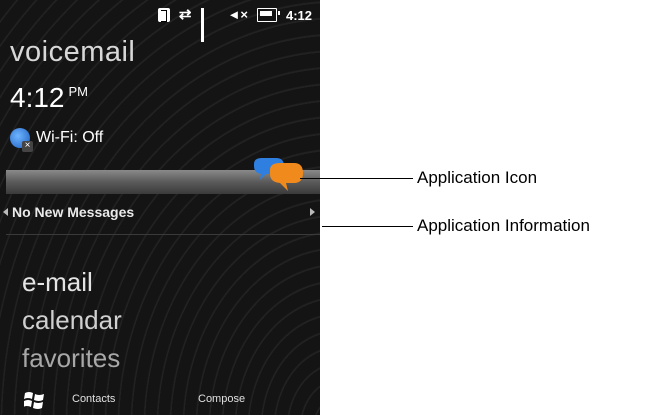 This screenshot has width=663, height=415. Describe the element at coordinates (163, 15) in the screenshot. I see `bluetooth-icon` at that location.